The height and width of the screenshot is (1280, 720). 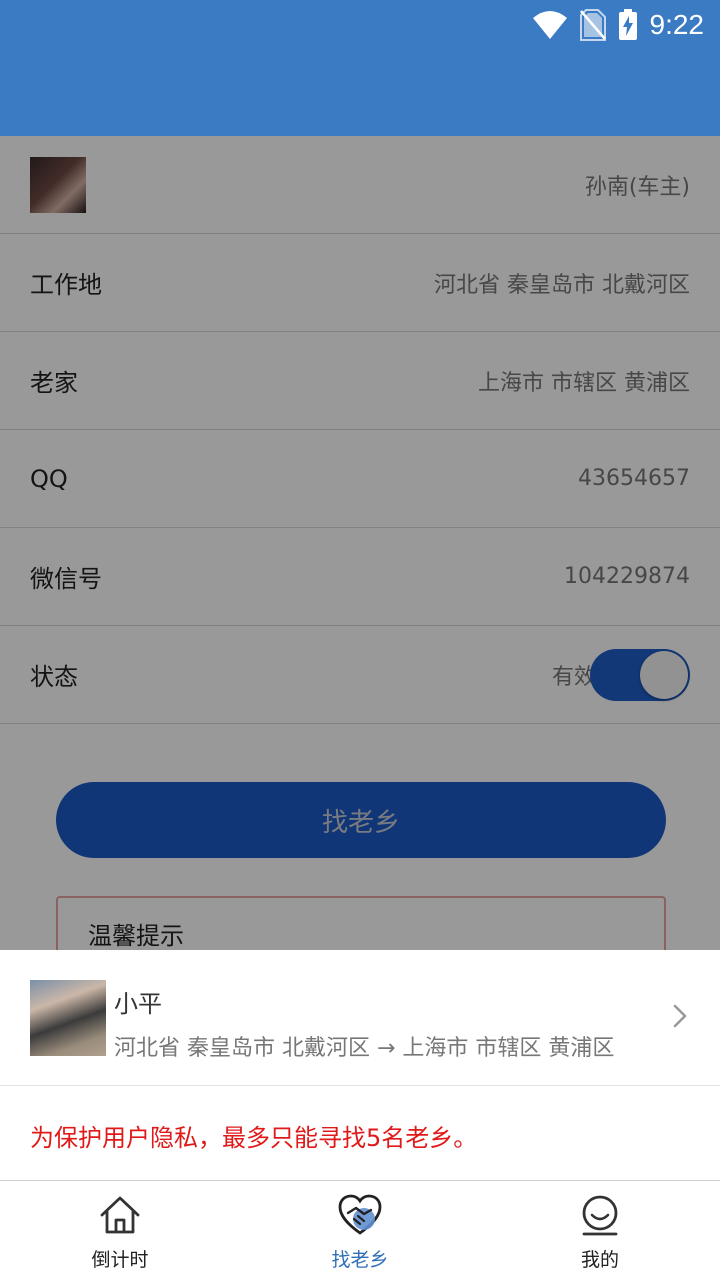 I want to click on tab-countdown: 倒计时, so click(x=120, y=1230).